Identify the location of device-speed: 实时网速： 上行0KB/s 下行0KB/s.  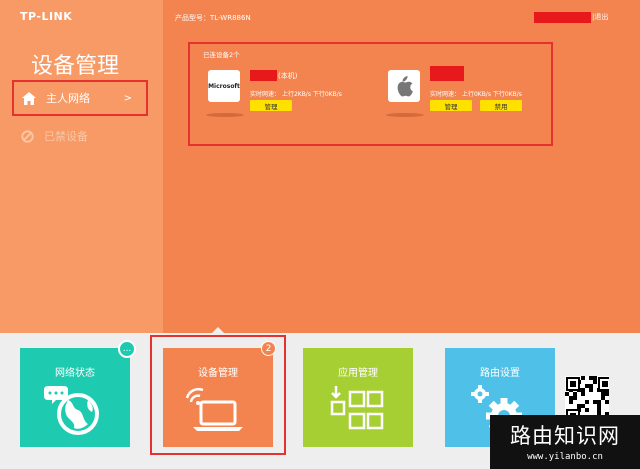
(476, 93).